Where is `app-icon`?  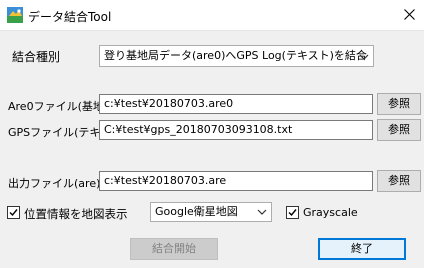
app-icon is located at coordinates (15, 15).